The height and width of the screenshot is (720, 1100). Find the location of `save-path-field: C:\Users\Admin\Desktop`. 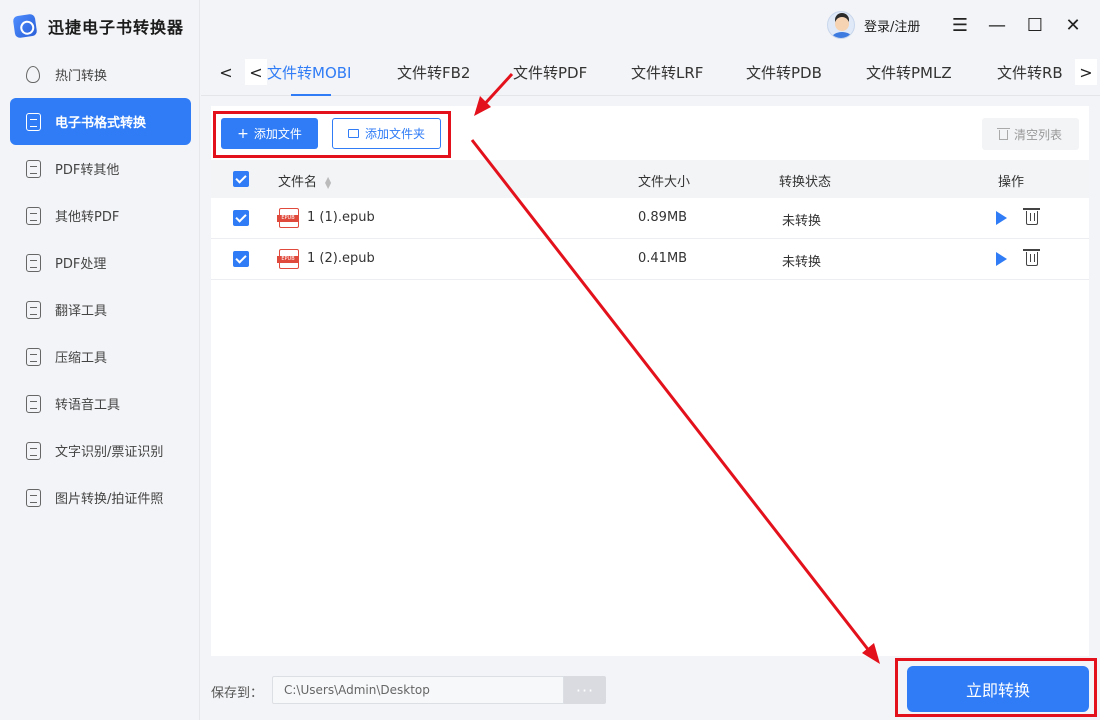

save-path-field: C:\Users\Admin\Desktop is located at coordinates (418, 690).